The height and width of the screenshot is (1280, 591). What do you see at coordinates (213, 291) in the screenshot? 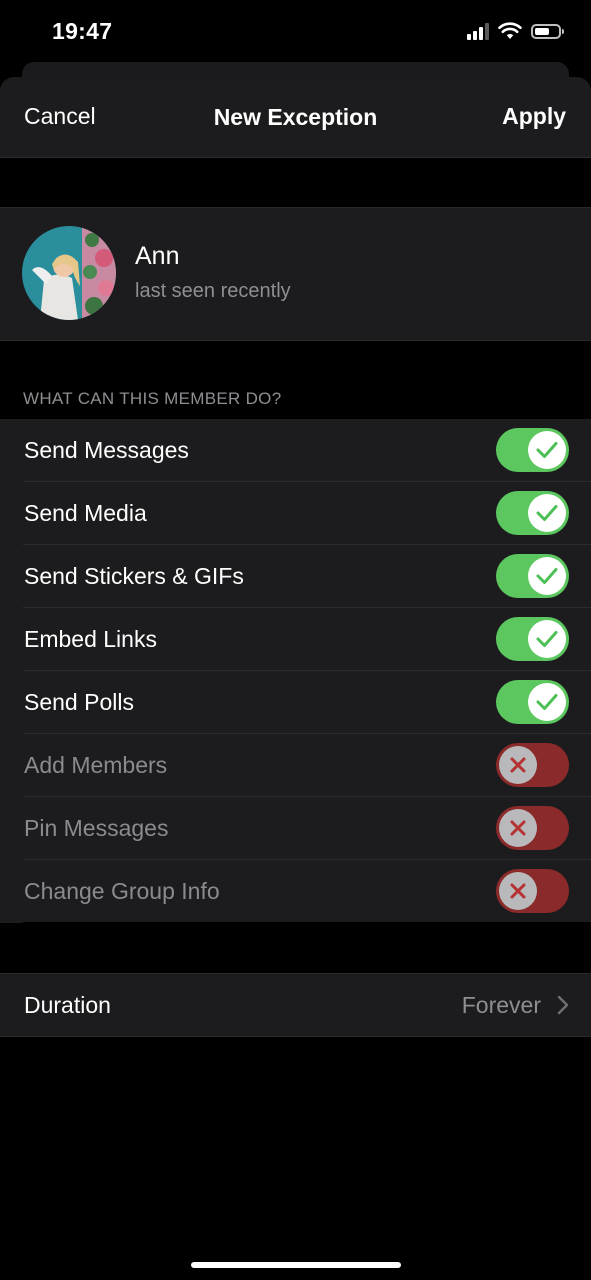
I see `user-status: last seen recently` at bounding box center [213, 291].